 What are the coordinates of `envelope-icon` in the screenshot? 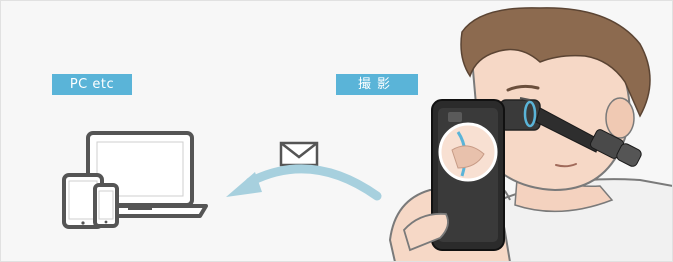 It's located at (299, 154).